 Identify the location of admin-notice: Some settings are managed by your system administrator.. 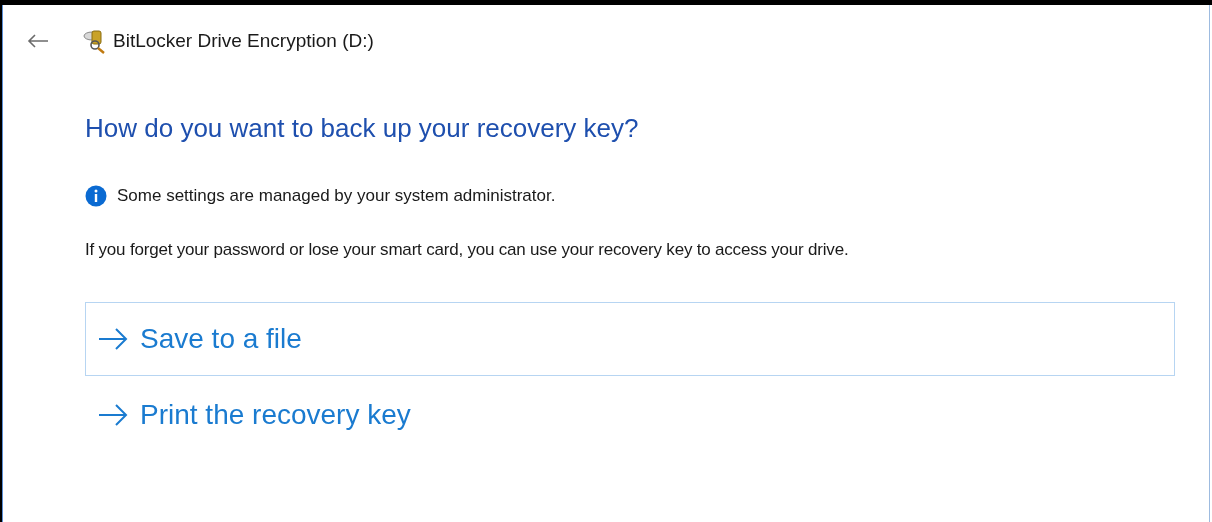
(336, 196).